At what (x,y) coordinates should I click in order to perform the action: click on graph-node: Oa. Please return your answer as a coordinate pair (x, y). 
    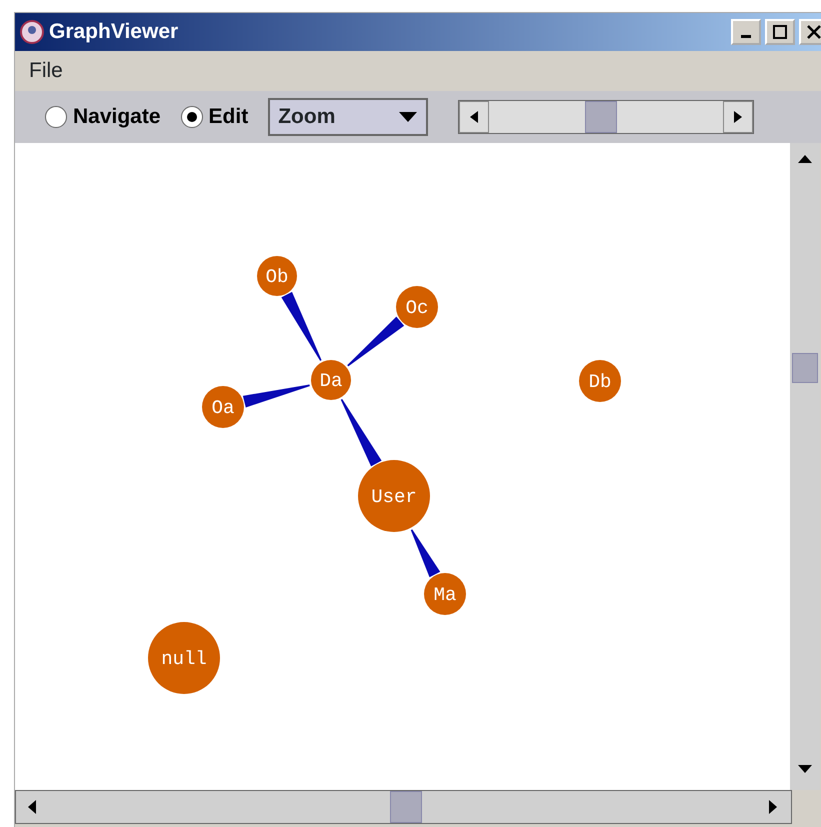
    Looking at the image, I should click on (223, 407).